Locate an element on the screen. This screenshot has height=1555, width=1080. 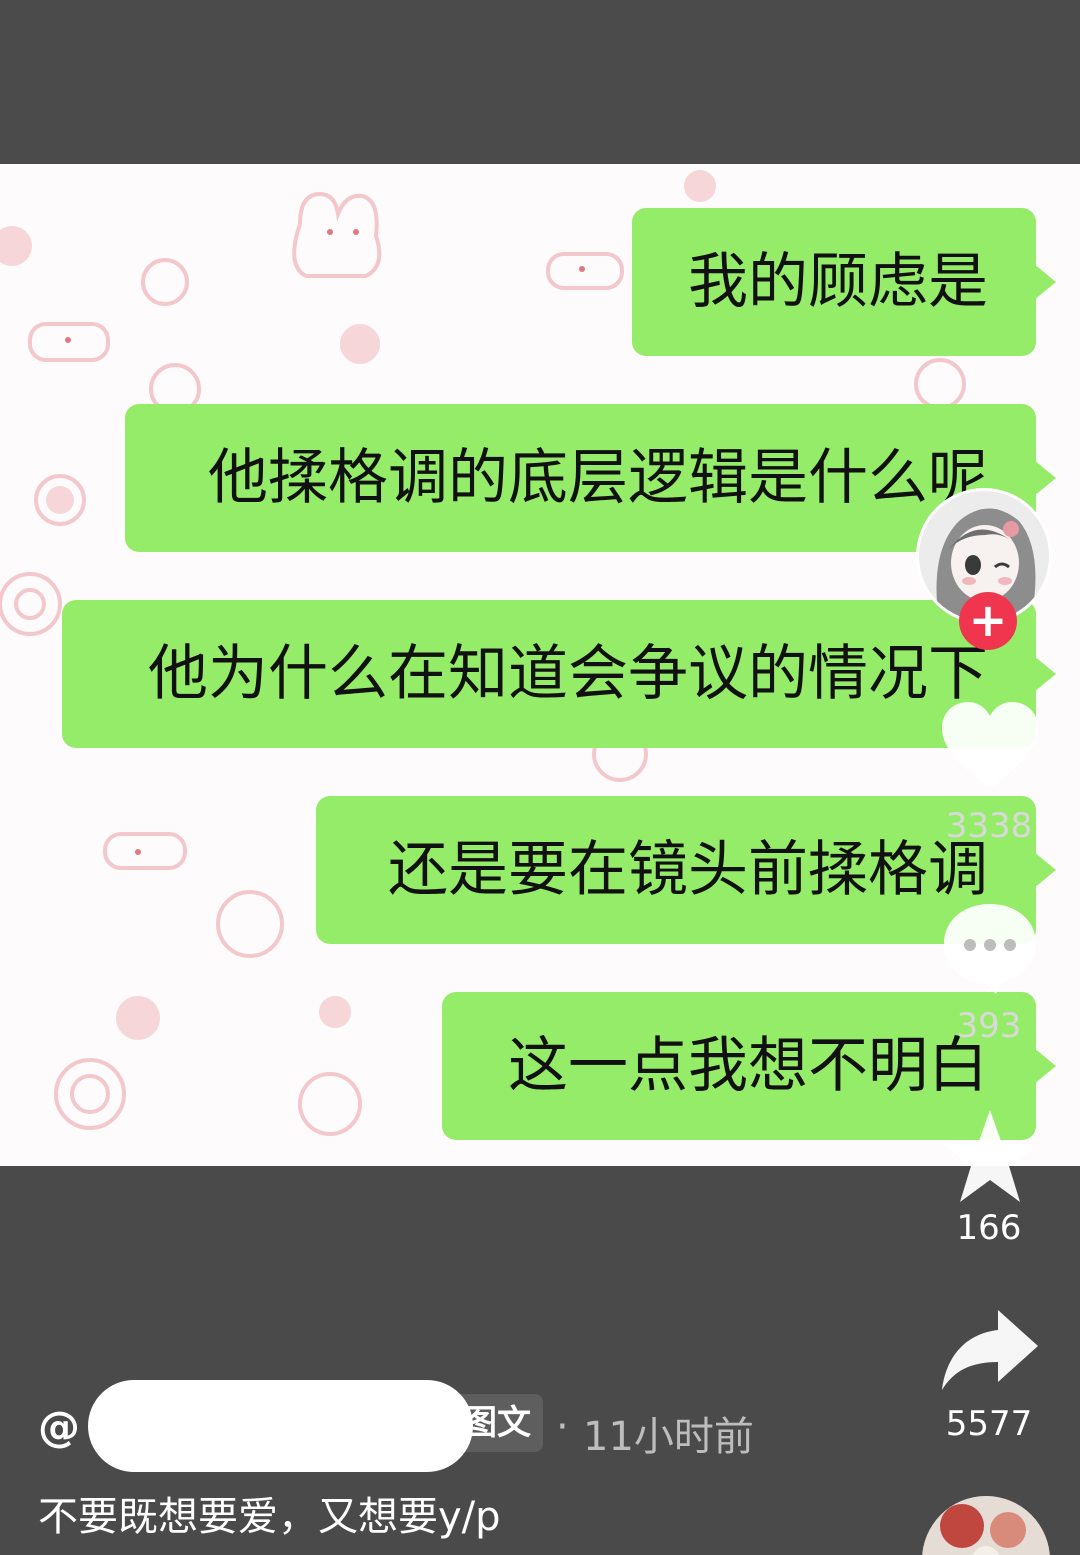
message-bubble: 我的顾虑是 is located at coordinates (844, 282).